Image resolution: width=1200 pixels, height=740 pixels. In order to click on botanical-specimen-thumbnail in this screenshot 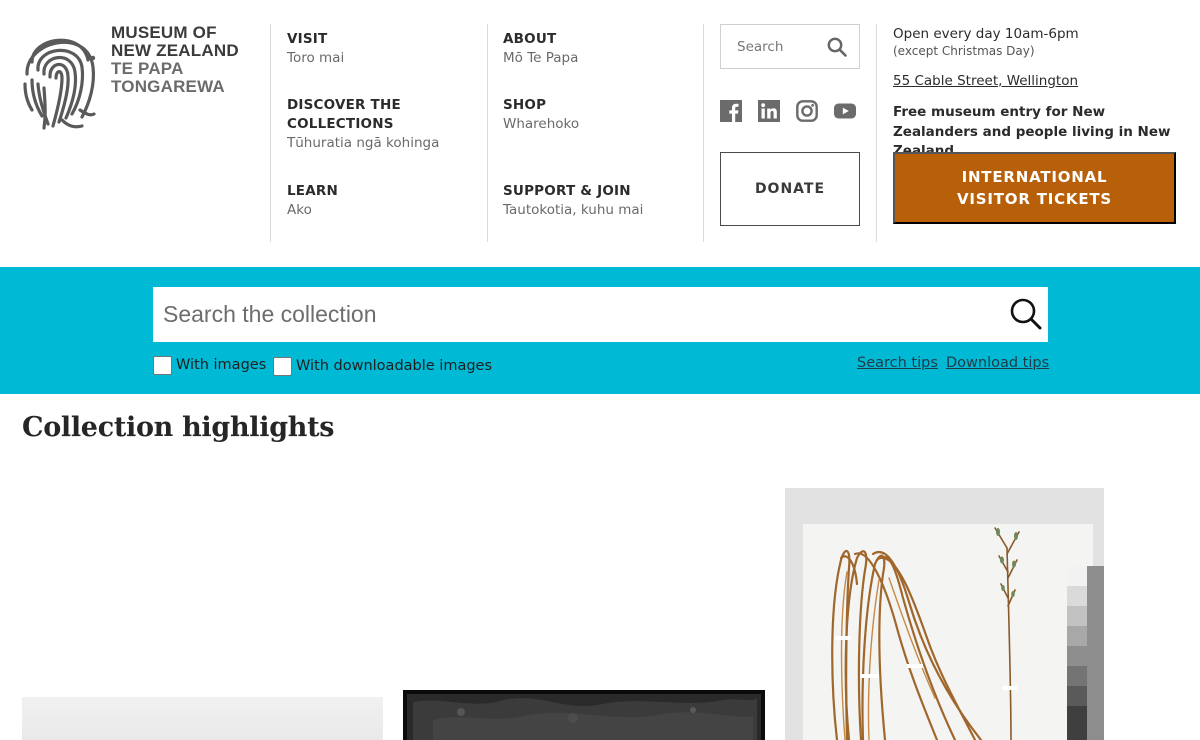, I will do `click(944, 614)`.